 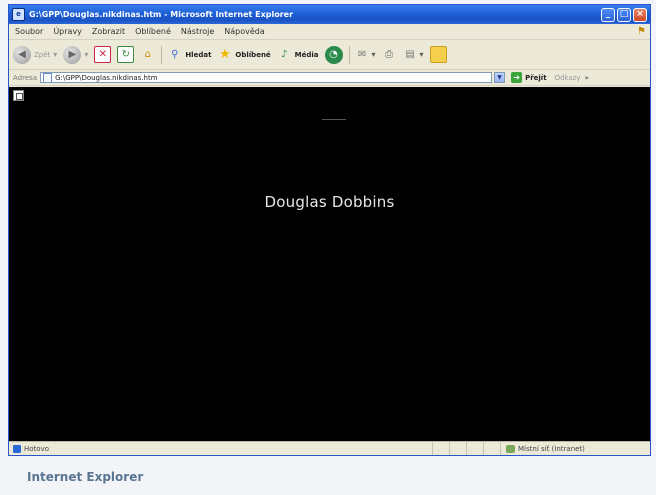 I want to click on refresh-icon: ↻, so click(x=126, y=54).